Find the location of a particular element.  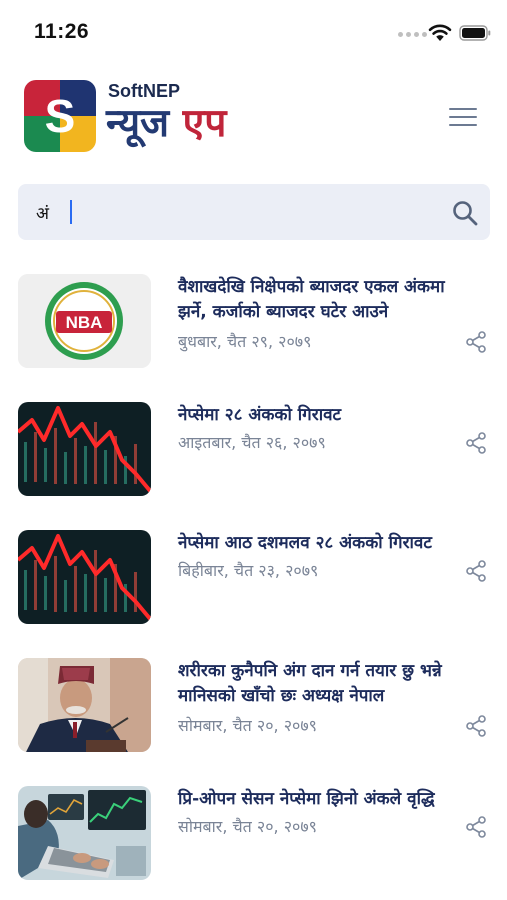

status-bar: 11:26 is located at coordinates (253, 31).